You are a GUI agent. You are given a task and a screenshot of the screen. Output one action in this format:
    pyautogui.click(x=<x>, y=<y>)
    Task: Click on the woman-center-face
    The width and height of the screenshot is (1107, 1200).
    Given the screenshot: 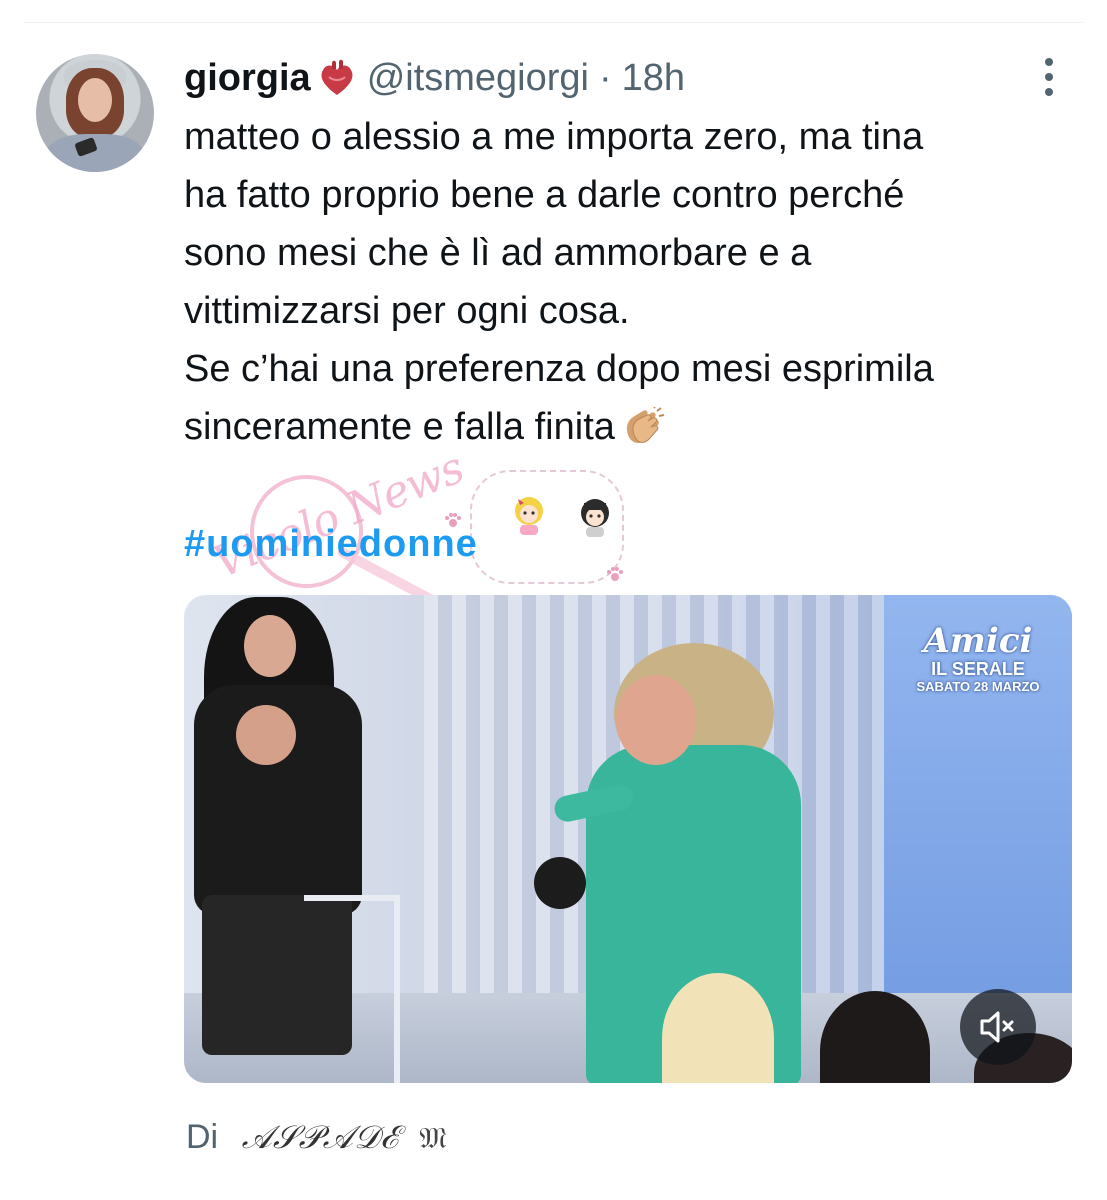 What is the action you would take?
    pyautogui.click(x=656, y=720)
    